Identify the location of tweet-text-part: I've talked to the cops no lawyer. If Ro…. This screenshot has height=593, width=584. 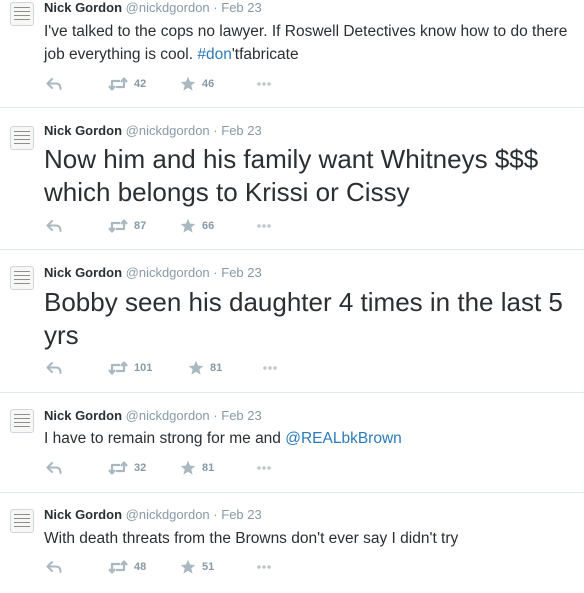
(306, 43).